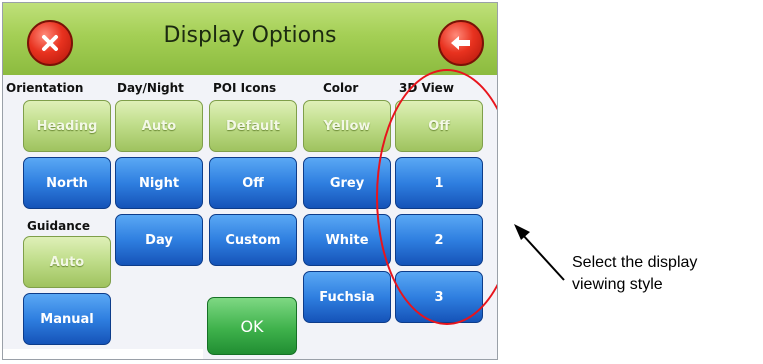 This screenshot has width=763, height=364. I want to click on poi-default-button: Default, so click(253, 126).